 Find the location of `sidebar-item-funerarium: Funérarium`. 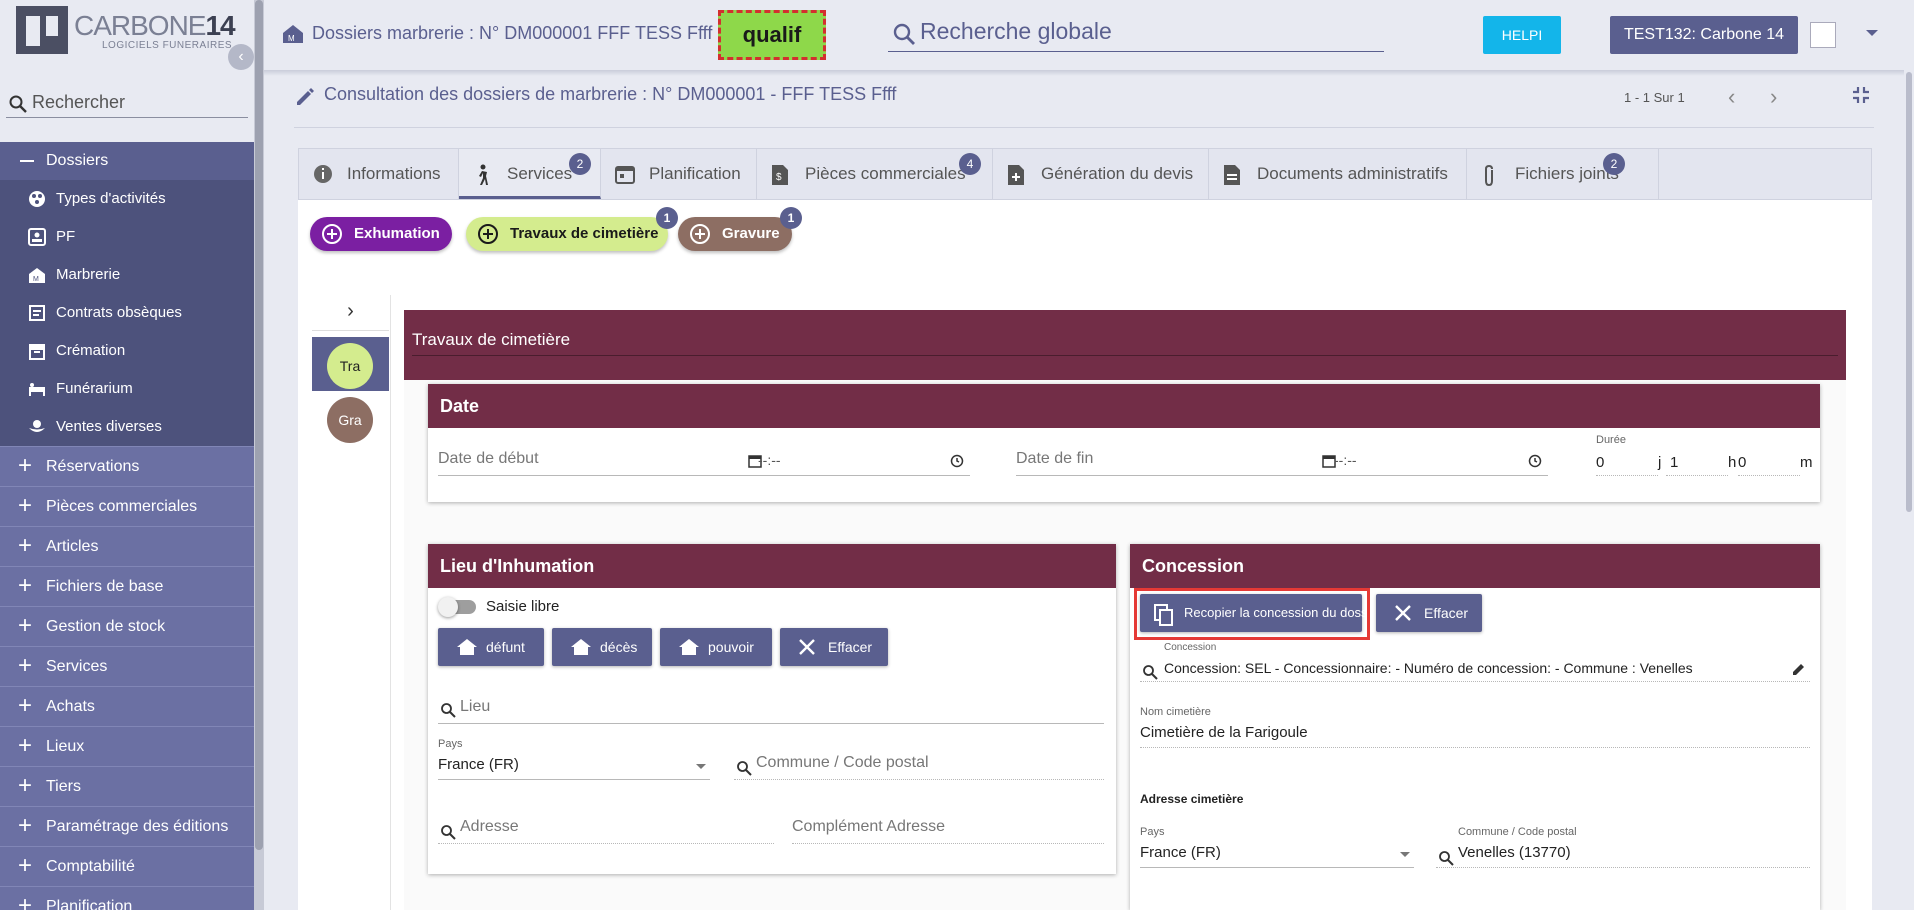

sidebar-item-funerarium: Funérarium is located at coordinates (127, 389).